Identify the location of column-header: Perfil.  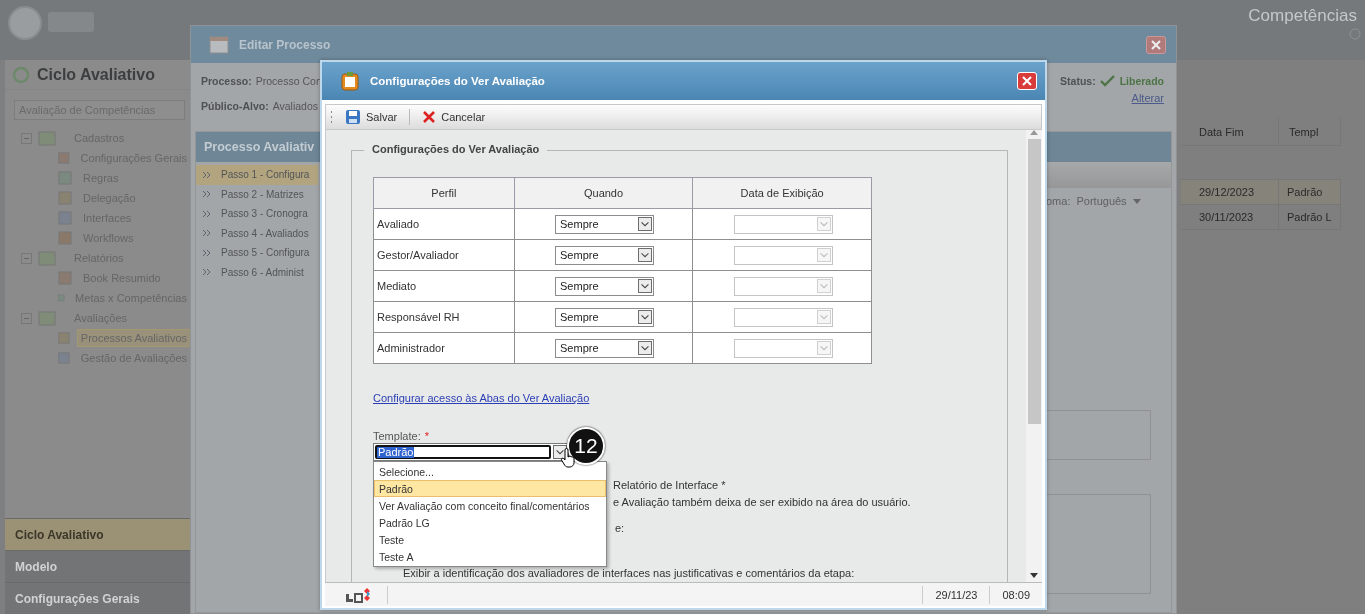
(444, 193).